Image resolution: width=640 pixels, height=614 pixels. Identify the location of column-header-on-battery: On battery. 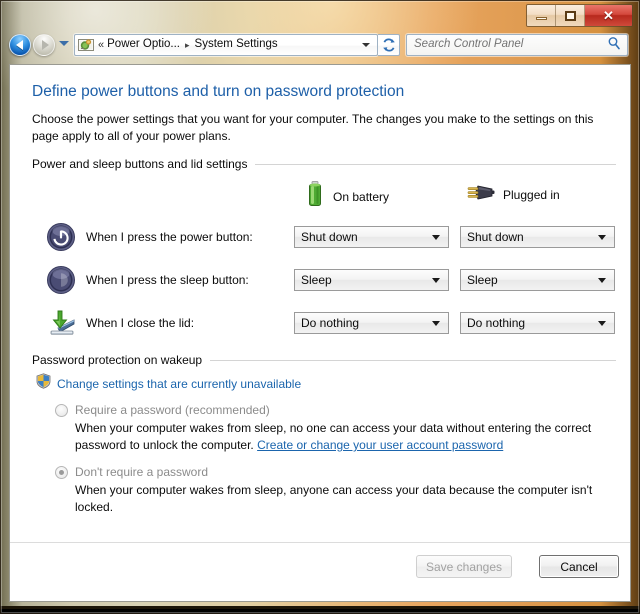
(347, 196).